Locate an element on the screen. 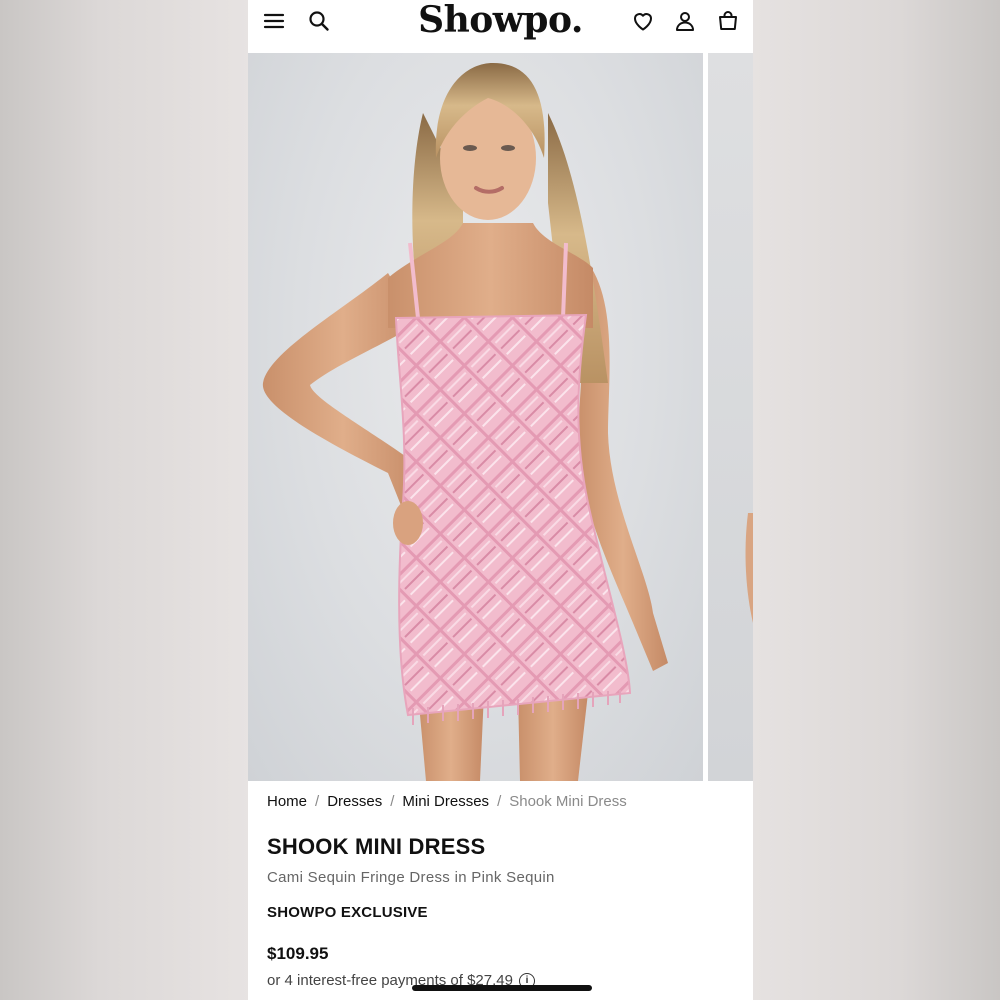 Image resolution: width=1000 pixels, height=1000 pixels. wishlist-heart-icon is located at coordinates (643, 21).